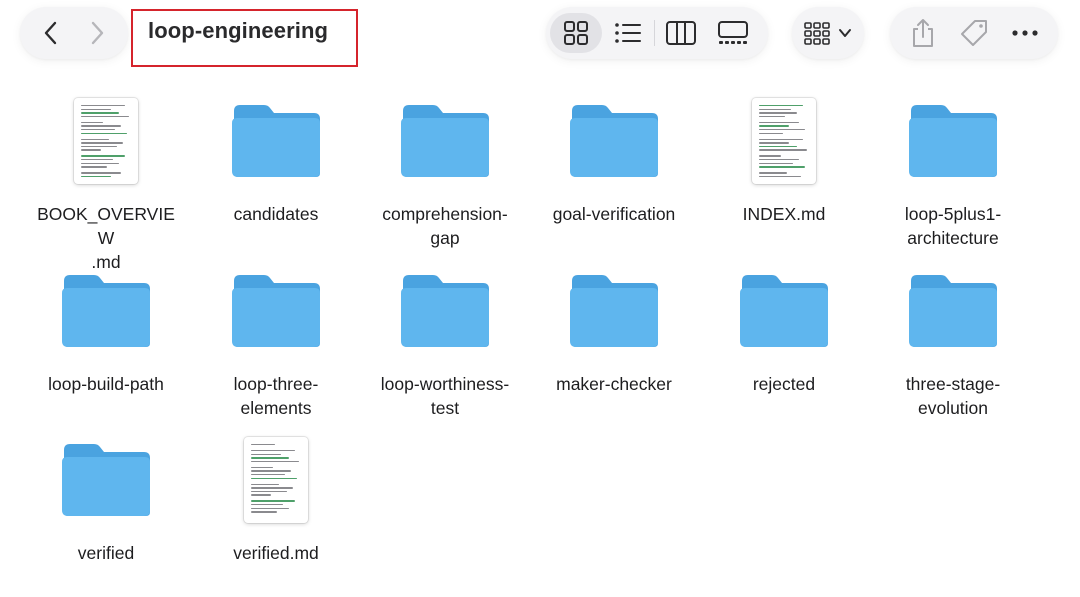  I want to click on item-label-line1: loop-5plus1-, so click(953, 214).